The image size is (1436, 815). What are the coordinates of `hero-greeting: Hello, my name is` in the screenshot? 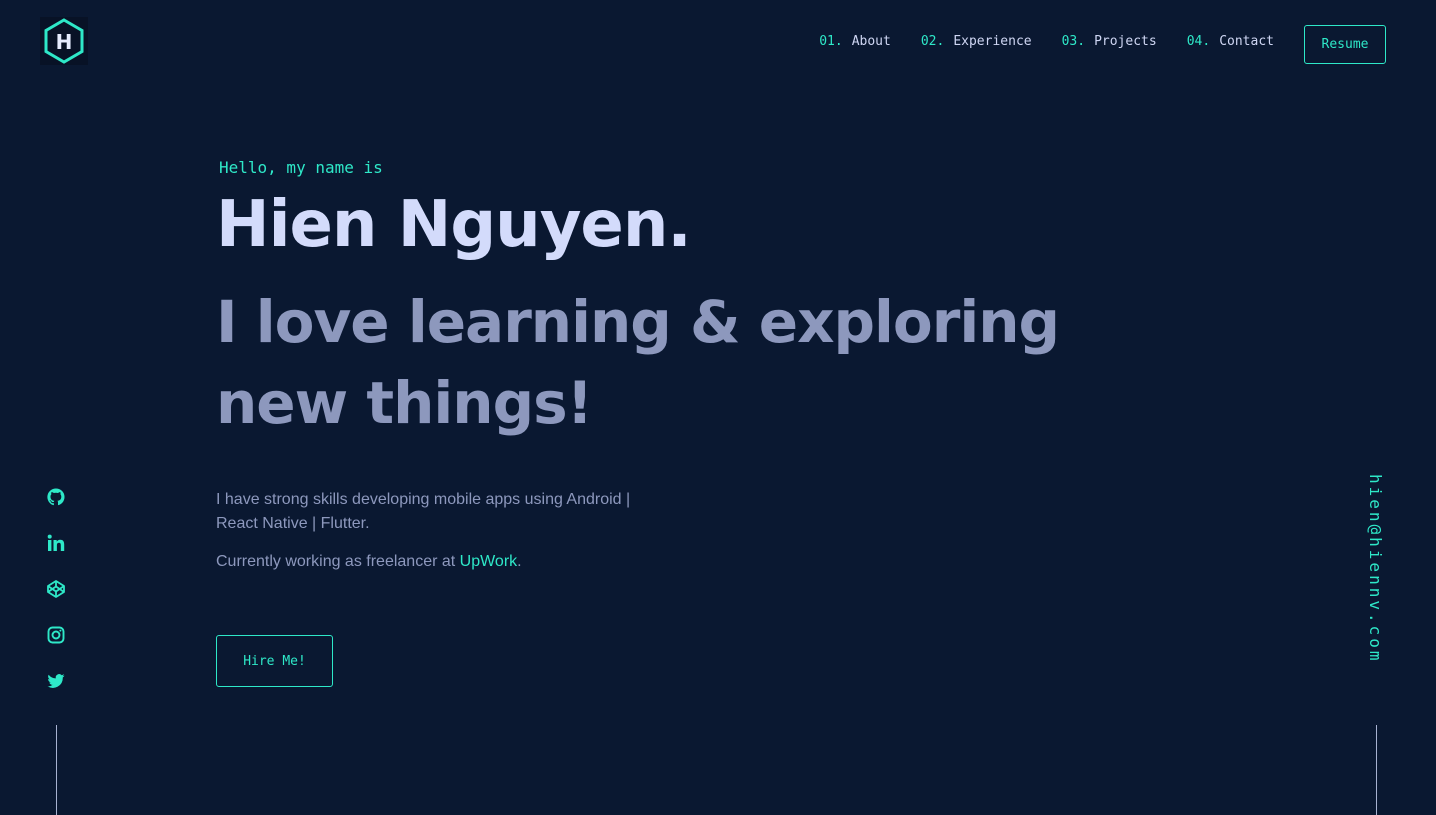 It's located at (301, 167).